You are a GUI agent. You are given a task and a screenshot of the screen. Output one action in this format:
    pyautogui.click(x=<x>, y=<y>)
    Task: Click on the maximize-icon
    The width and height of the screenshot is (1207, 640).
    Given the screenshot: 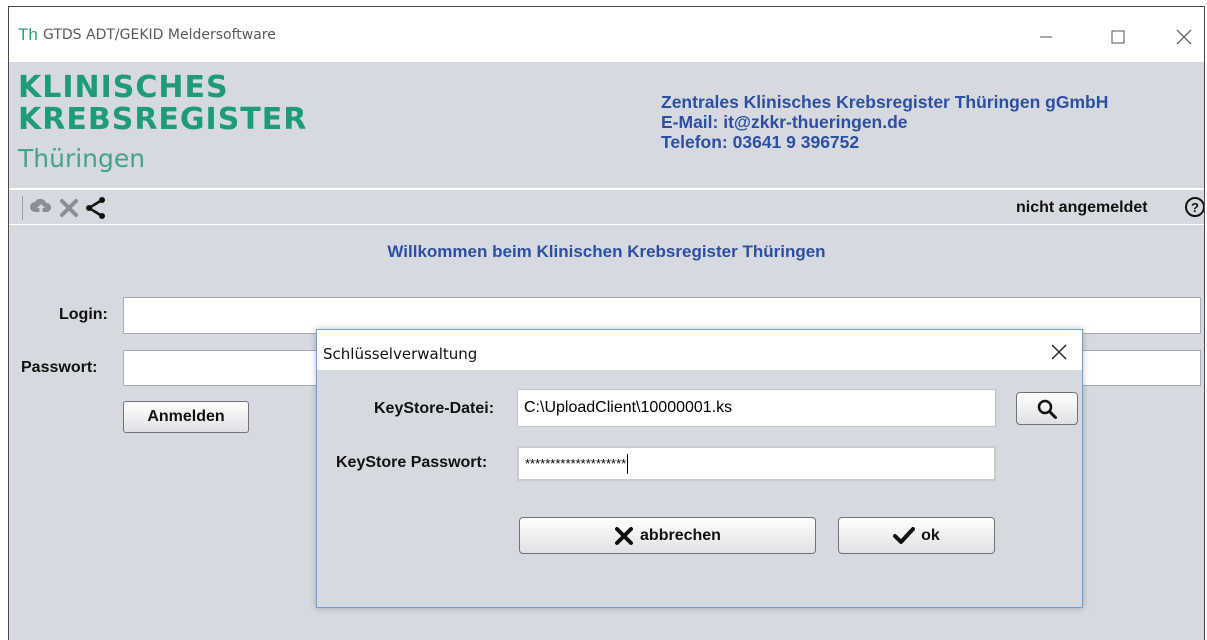 What is the action you would take?
    pyautogui.click(x=1118, y=37)
    